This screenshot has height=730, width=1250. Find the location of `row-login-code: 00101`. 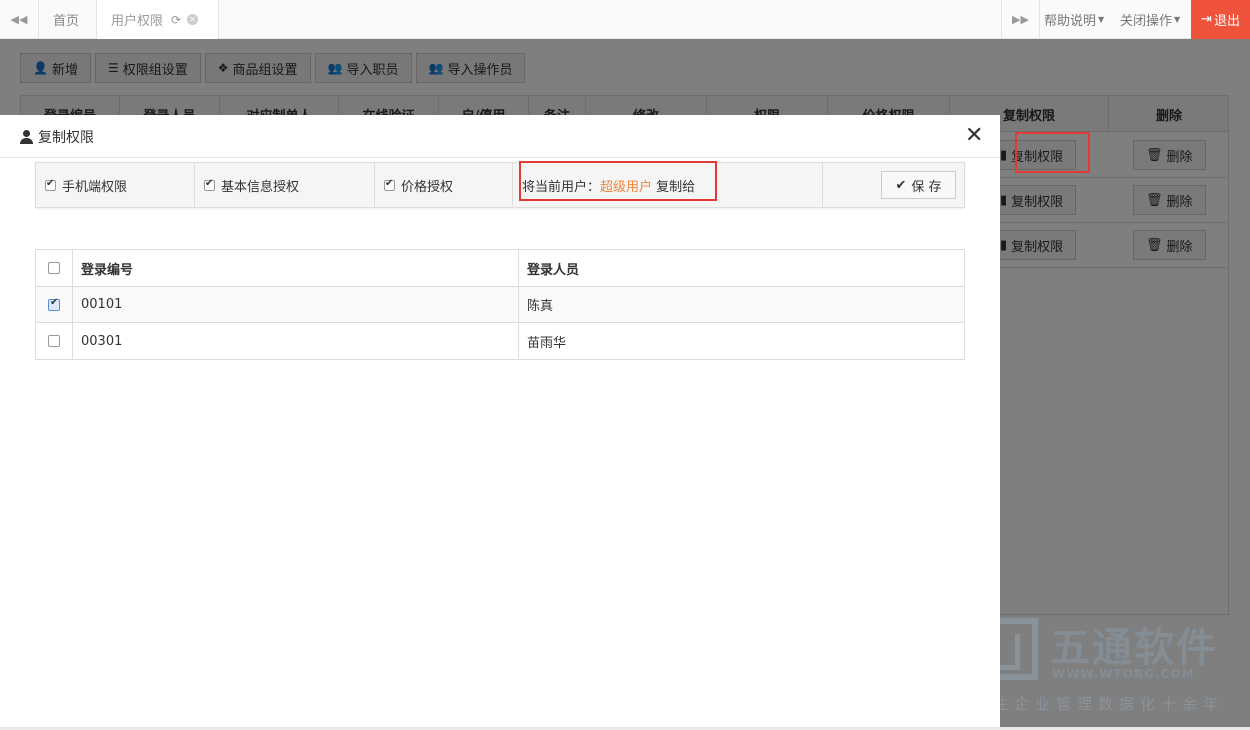

row-login-code: 00101 is located at coordinates (296, 304).